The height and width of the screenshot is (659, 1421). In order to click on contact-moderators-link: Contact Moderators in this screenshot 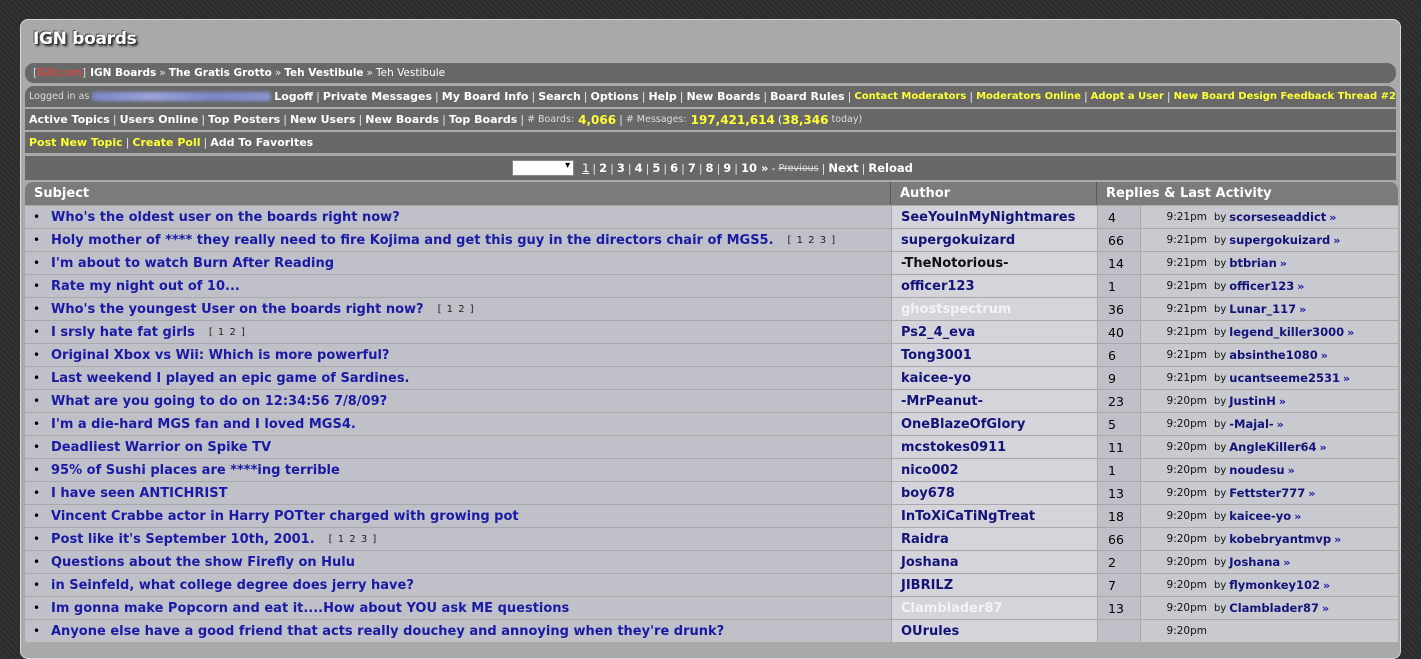, I will do `click(910, 96)`.